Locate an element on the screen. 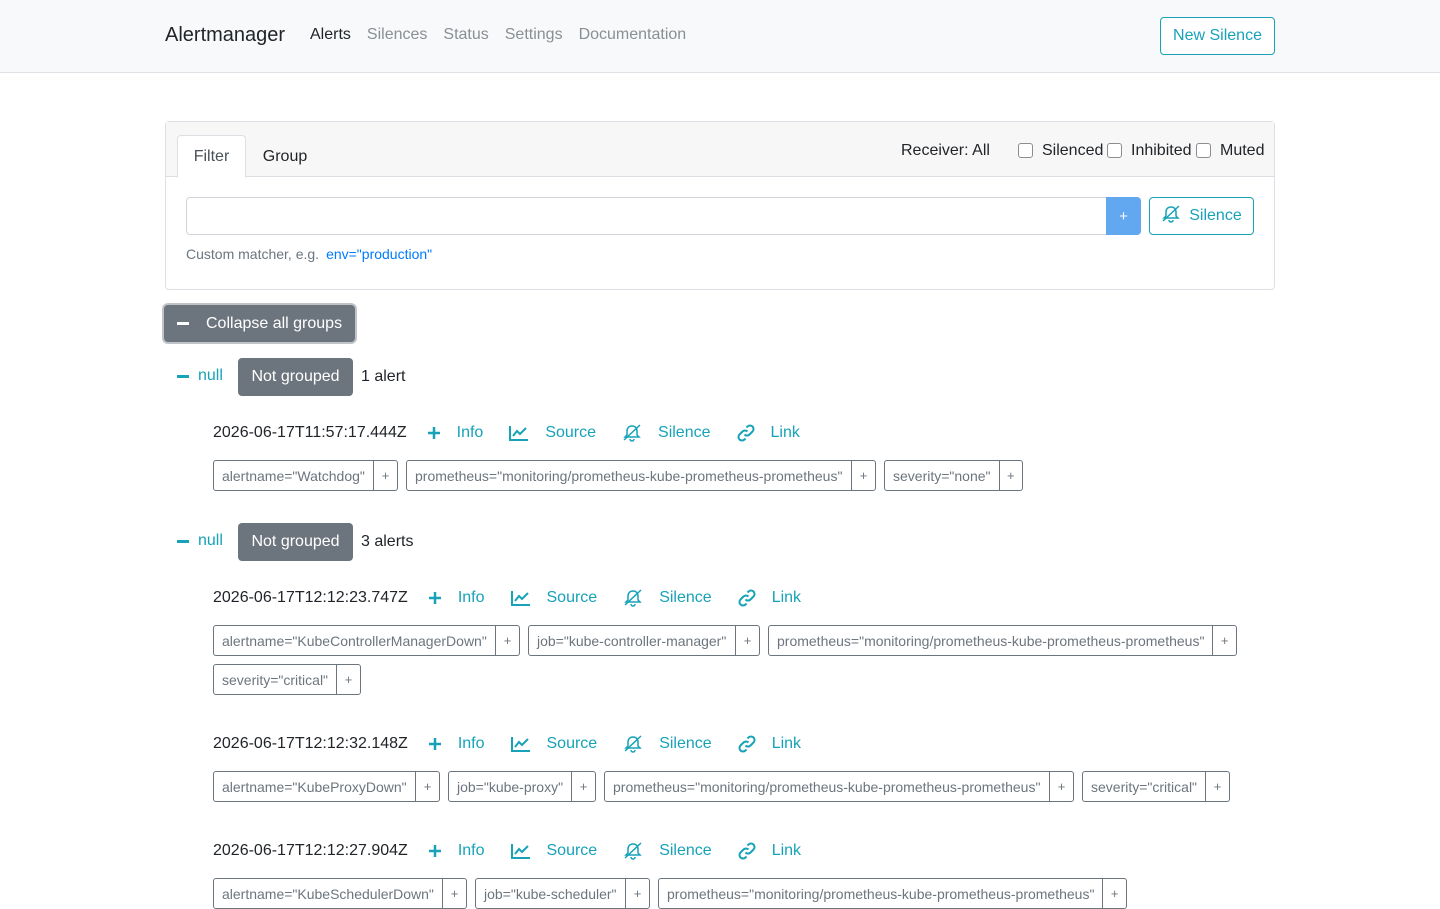 This screenshot has height=909, width=1440. receiver-dropdown: Receiver: All is located at coordinates (945, 151).